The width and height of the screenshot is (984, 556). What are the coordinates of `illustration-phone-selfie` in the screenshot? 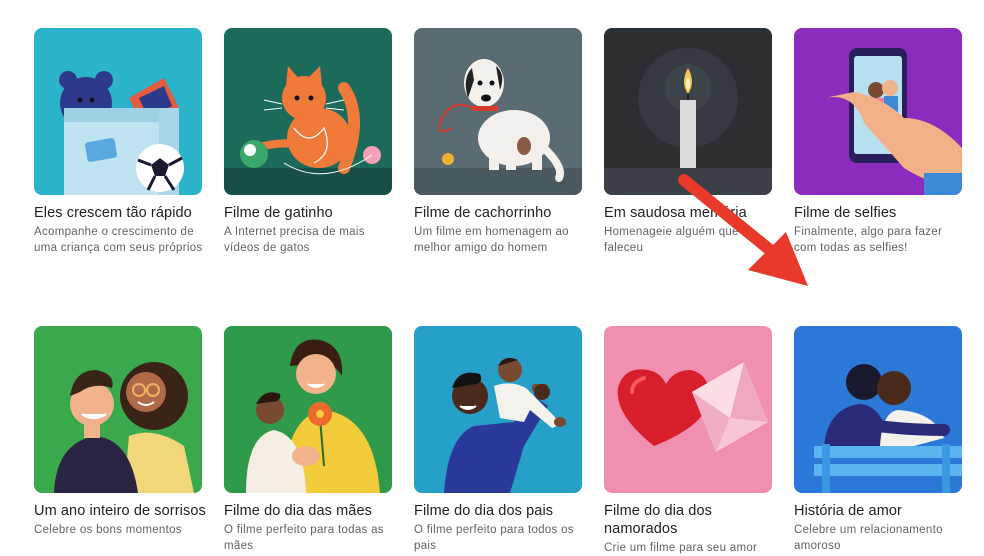 It's located at (878, 111).